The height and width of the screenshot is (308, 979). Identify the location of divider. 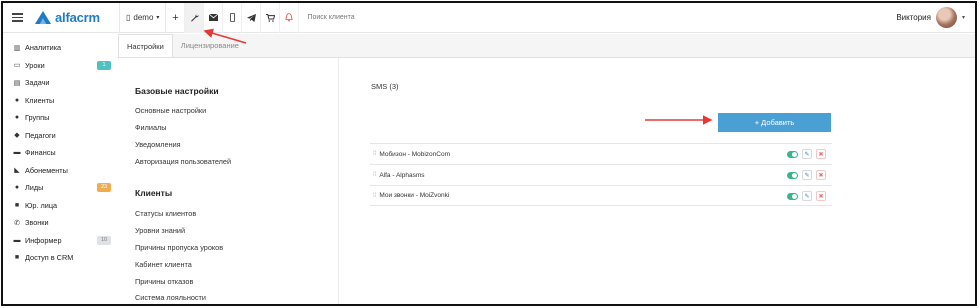
(338, 181).